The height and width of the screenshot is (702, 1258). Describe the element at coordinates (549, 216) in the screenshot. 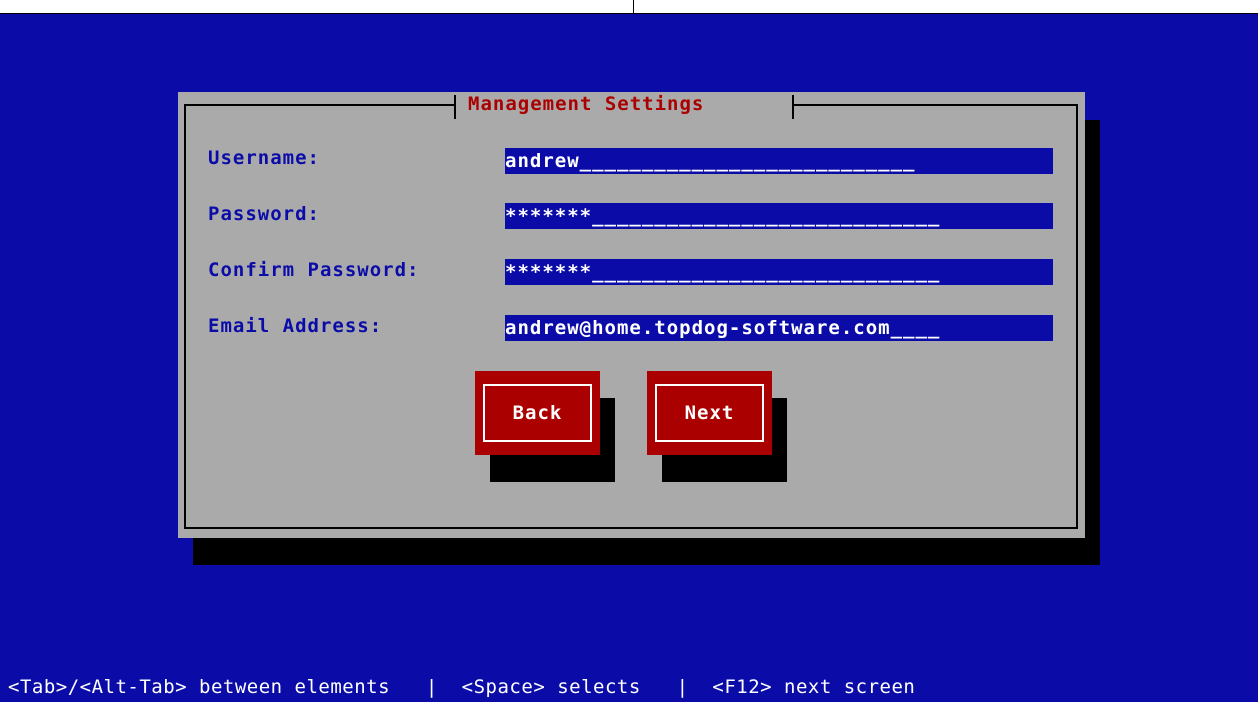

I see `password-value: *******` at that location.